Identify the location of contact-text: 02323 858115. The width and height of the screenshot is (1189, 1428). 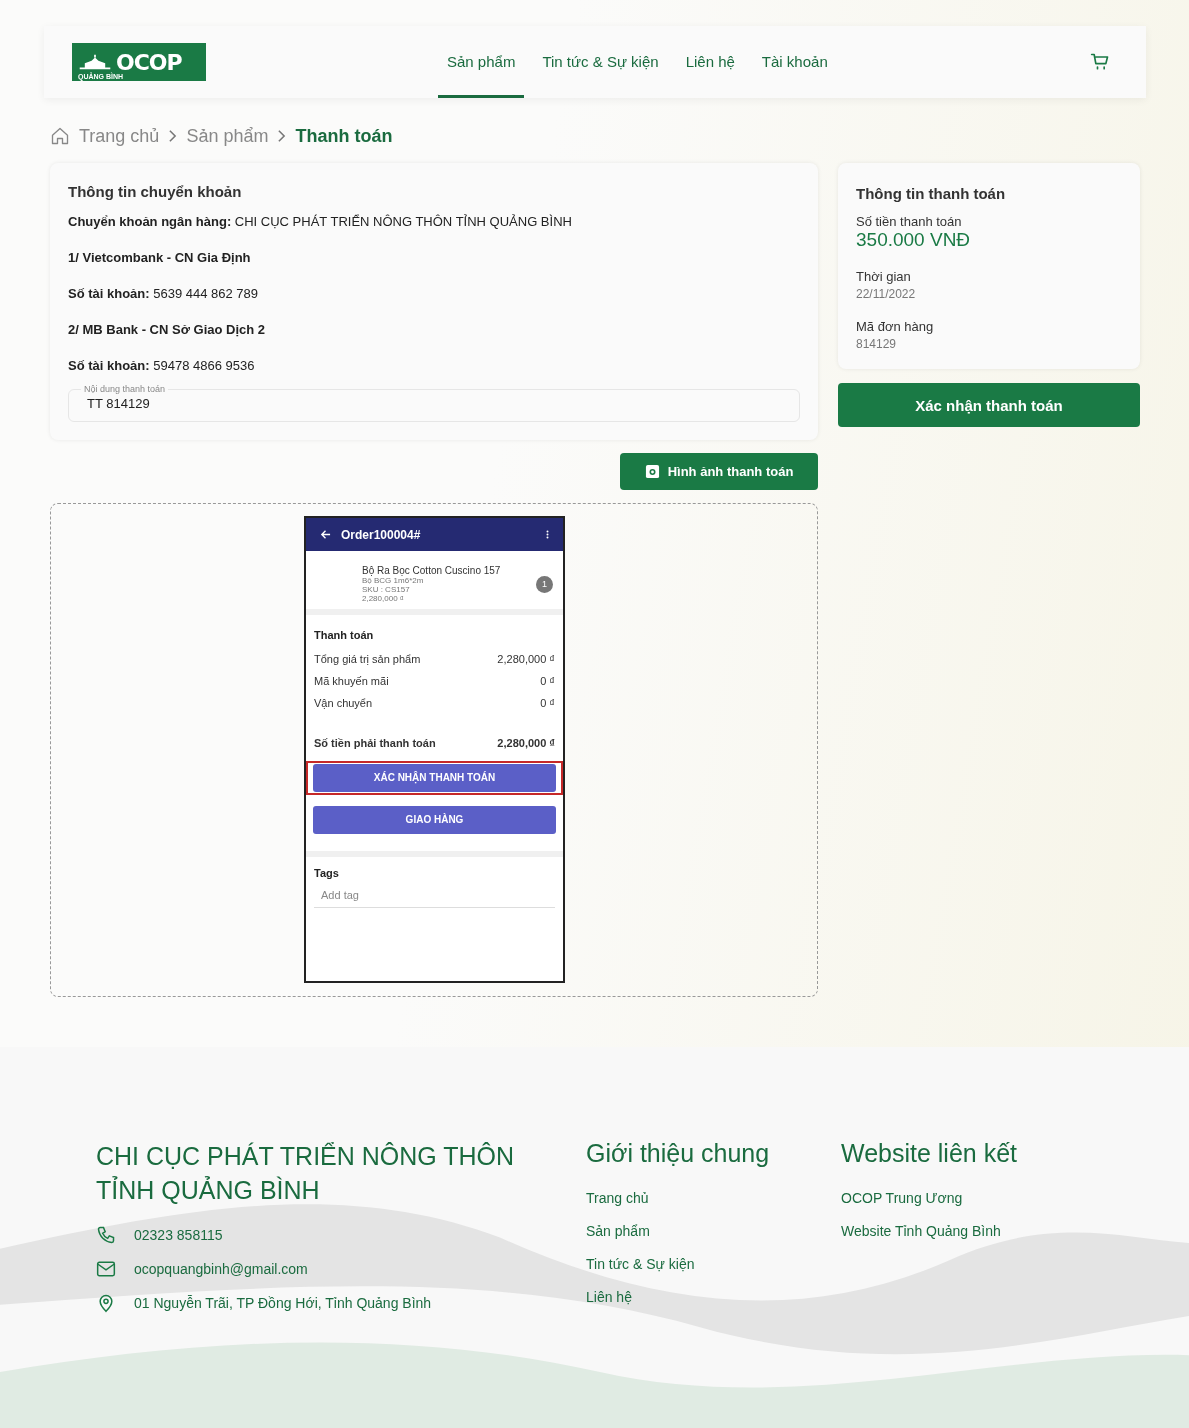
(178, 1235).